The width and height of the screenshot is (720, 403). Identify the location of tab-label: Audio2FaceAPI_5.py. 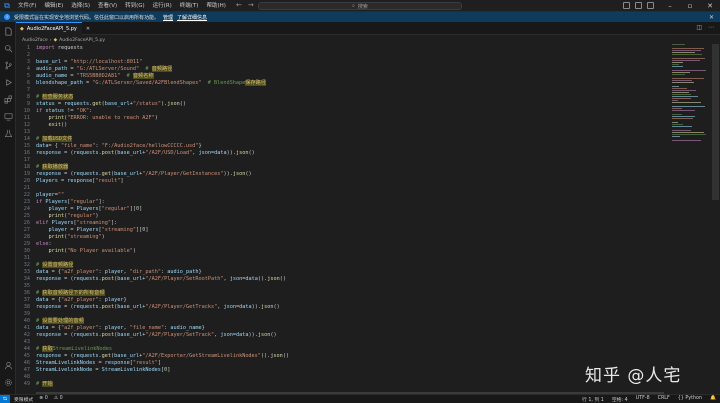
(51, 29).